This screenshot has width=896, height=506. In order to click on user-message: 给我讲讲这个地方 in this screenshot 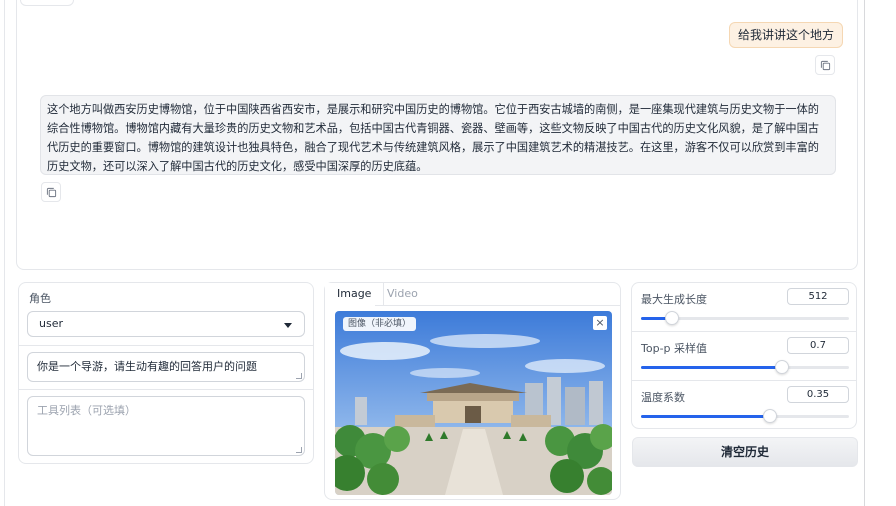, I will do `click(786, 35)`.